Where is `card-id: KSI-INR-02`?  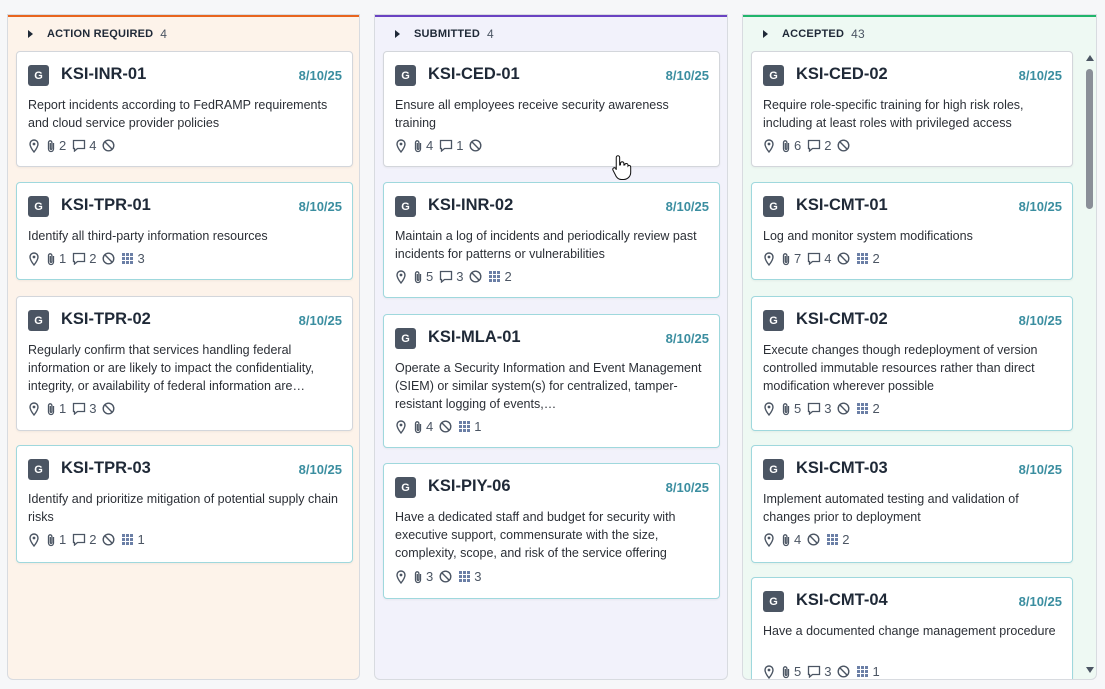 card-id: KSI-INR-02 is located at coordinates (470, 205).